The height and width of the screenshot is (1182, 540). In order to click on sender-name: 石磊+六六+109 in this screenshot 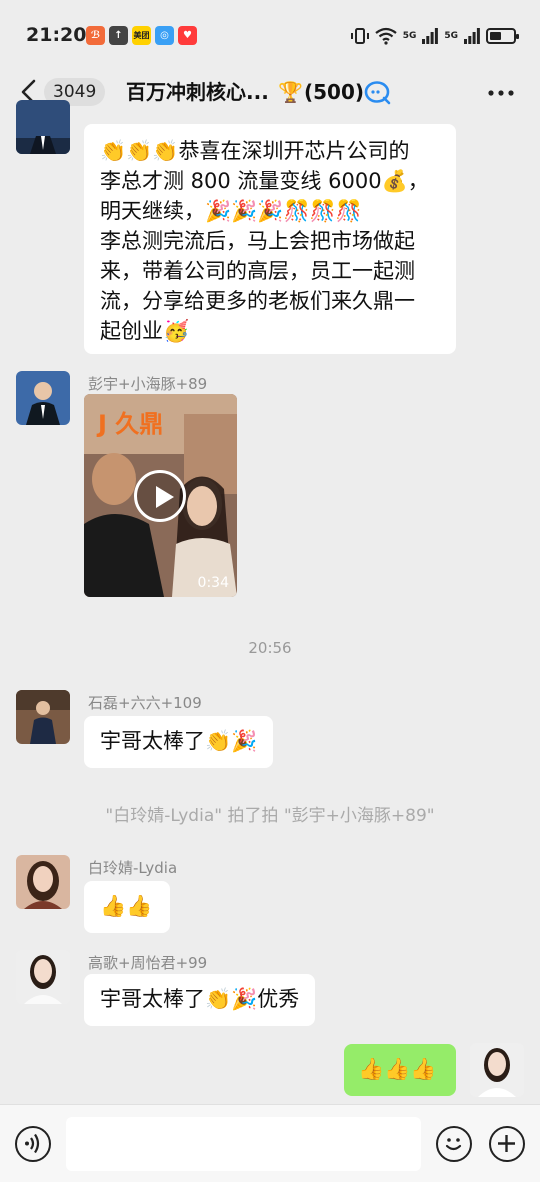, I will do `click(145, 703)`.